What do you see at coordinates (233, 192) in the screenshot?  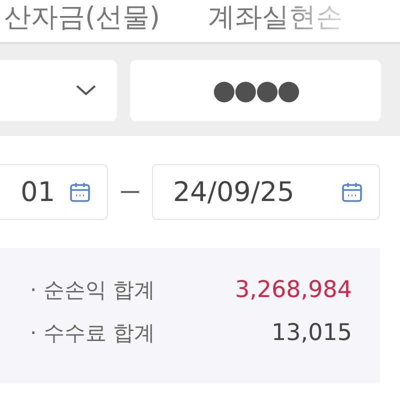 I see `date-text: 24/09/25` at bounding box center [233, 192].